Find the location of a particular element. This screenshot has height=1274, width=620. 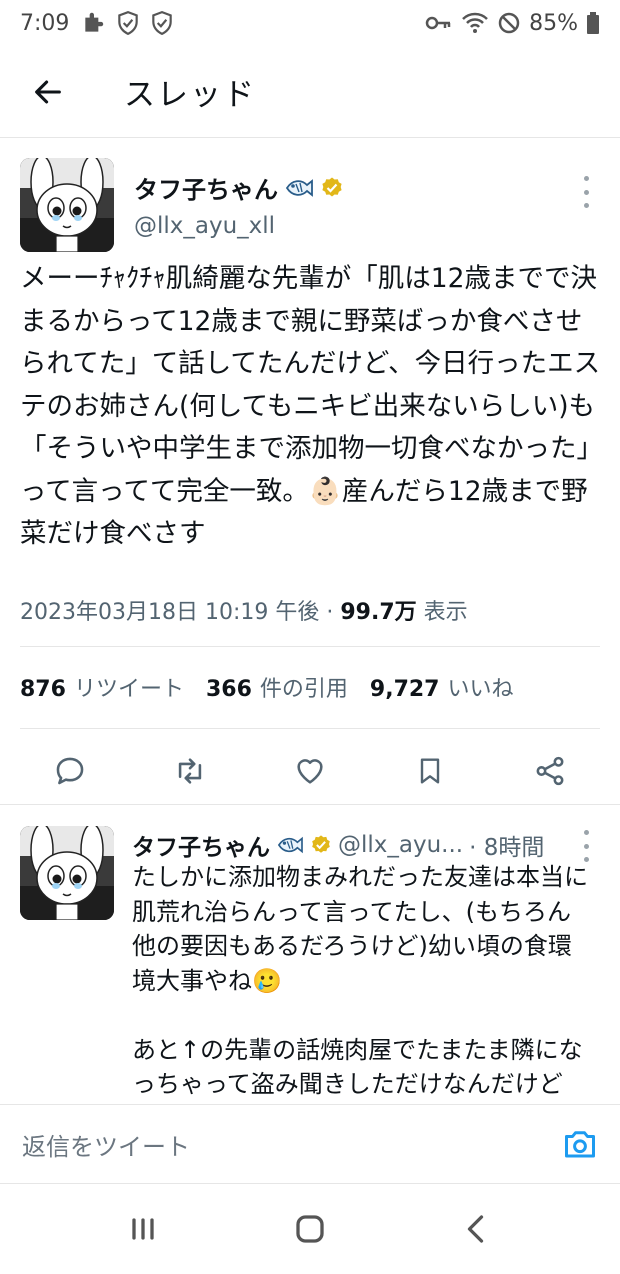

share-button is located at coordinates (550, 771).